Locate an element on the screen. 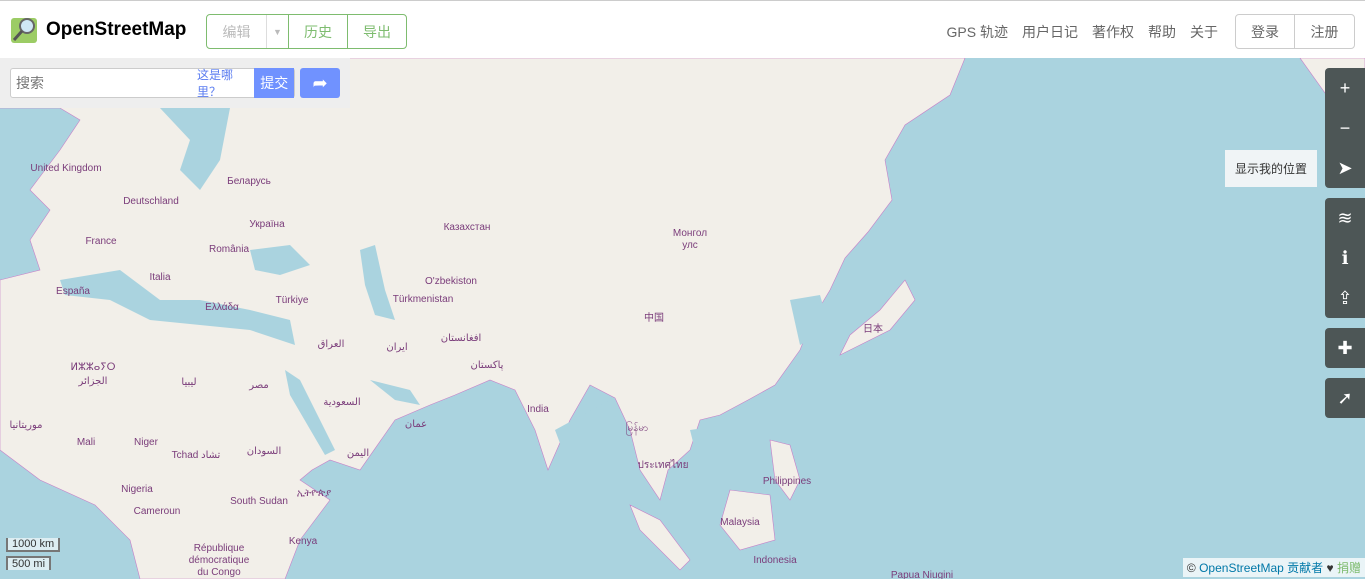 The height and width of the screenshot is (579, 1365). copyright-symbol: © is located at coordinates (1191, 568).